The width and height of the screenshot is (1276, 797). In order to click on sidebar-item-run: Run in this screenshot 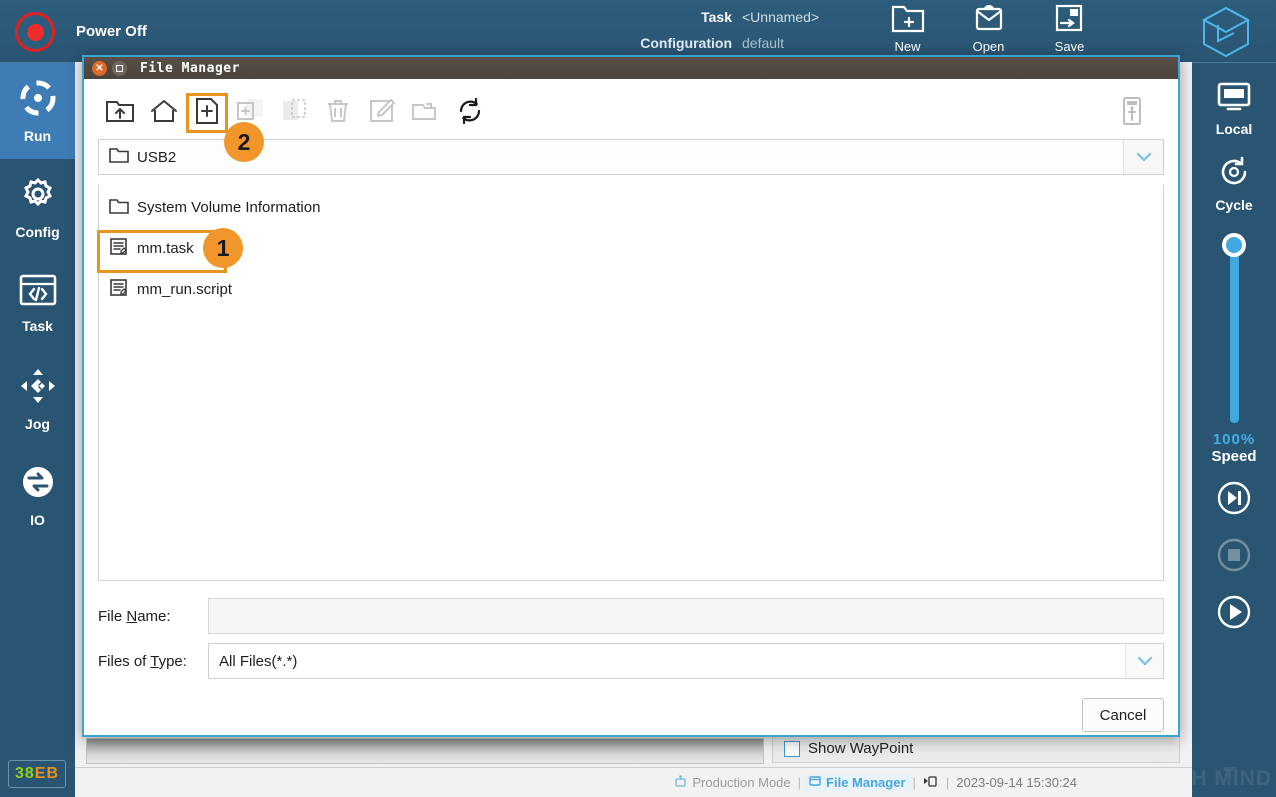, I will do `click(37, 111)`.